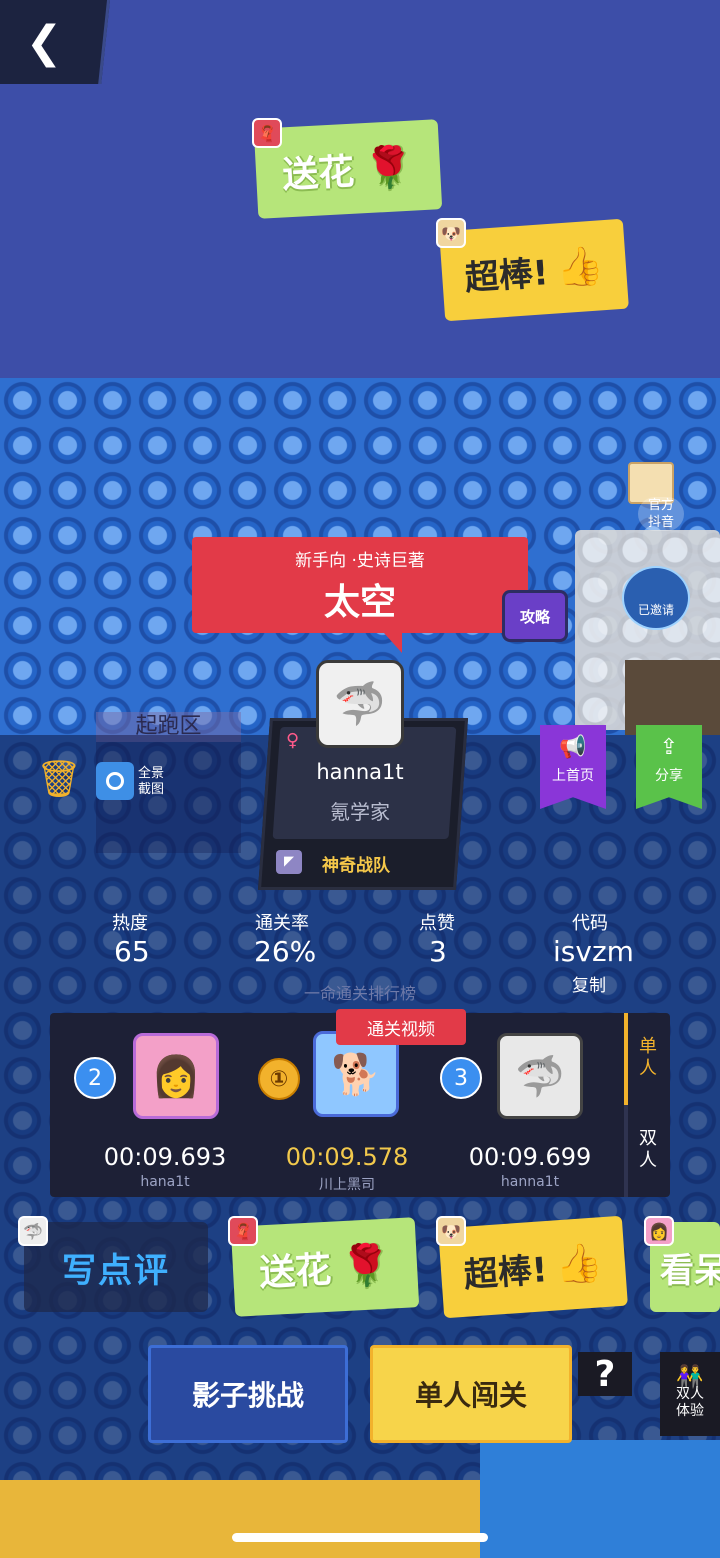 The width and height of the screenshot is (720, 1558). What do you see at coordinates (59, 780) in the screenshot?
I see `trash-icon: 🗑` at bounding box center [59, 780].